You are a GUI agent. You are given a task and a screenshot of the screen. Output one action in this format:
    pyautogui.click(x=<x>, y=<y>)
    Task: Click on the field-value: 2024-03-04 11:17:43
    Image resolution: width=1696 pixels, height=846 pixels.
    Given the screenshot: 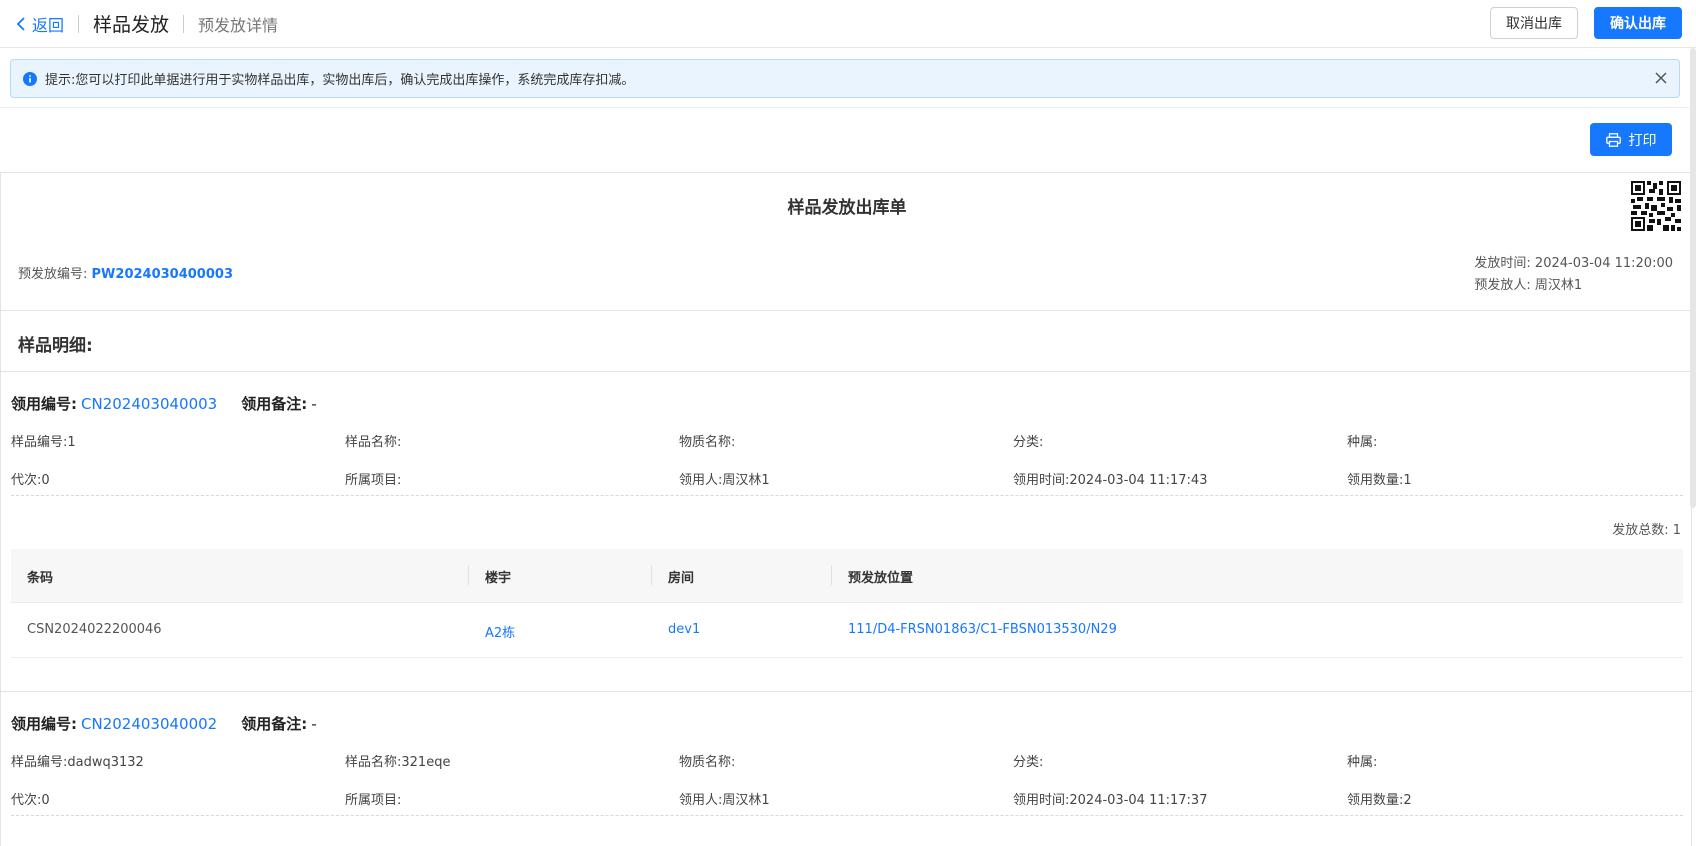 What is the action you would take?
    pyautogui.click(x=1138, y=480)
    